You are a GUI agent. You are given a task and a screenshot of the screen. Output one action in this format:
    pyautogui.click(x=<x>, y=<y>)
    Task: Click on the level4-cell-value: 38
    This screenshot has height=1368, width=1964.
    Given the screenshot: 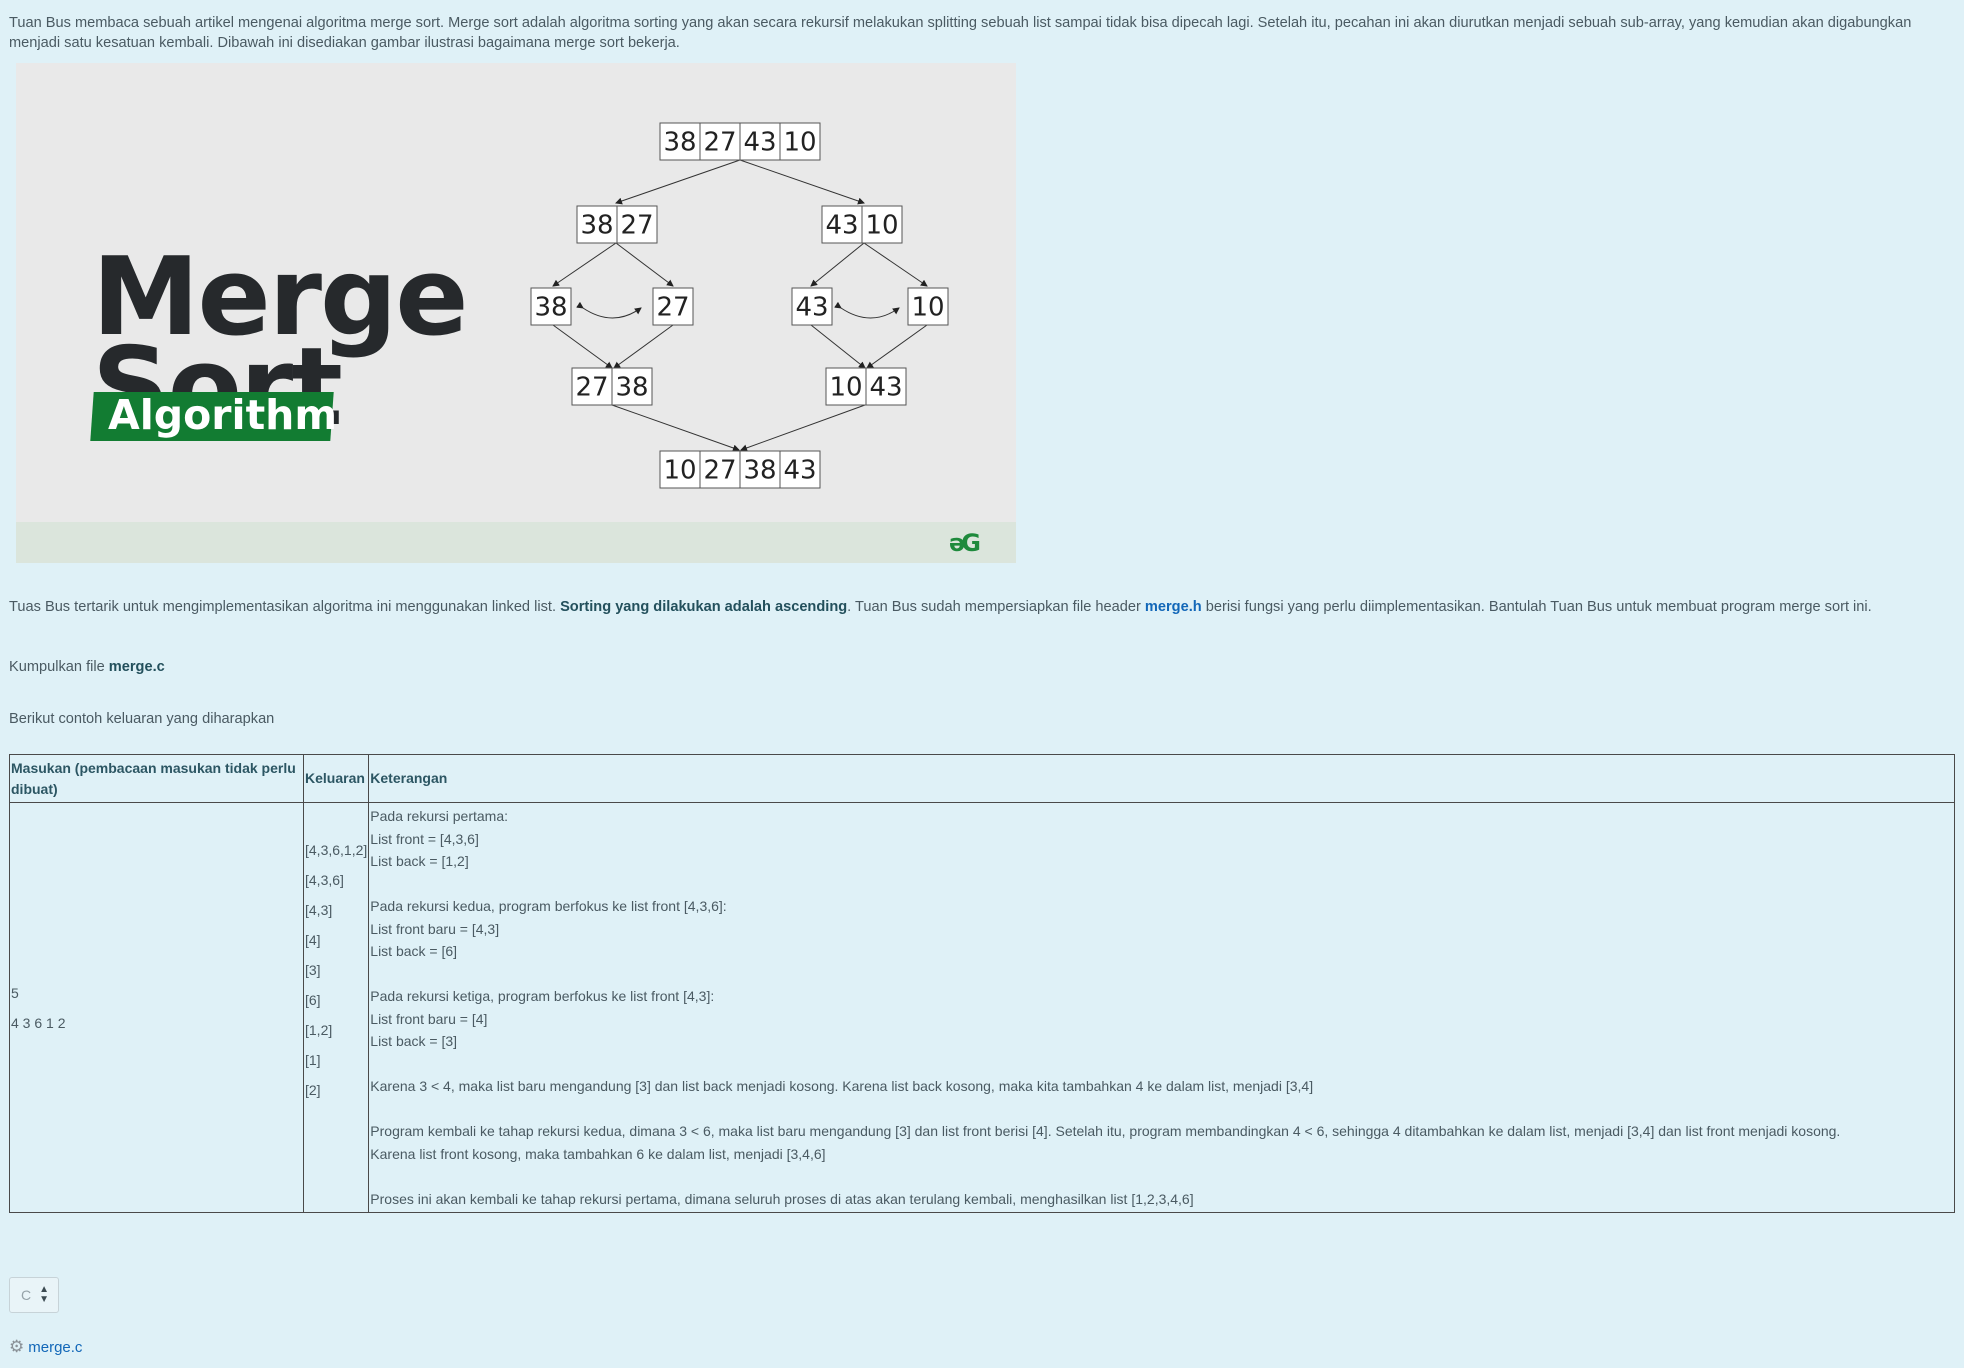 What is the action you would take?
    pyautogui.click(x=759, y=471)
    